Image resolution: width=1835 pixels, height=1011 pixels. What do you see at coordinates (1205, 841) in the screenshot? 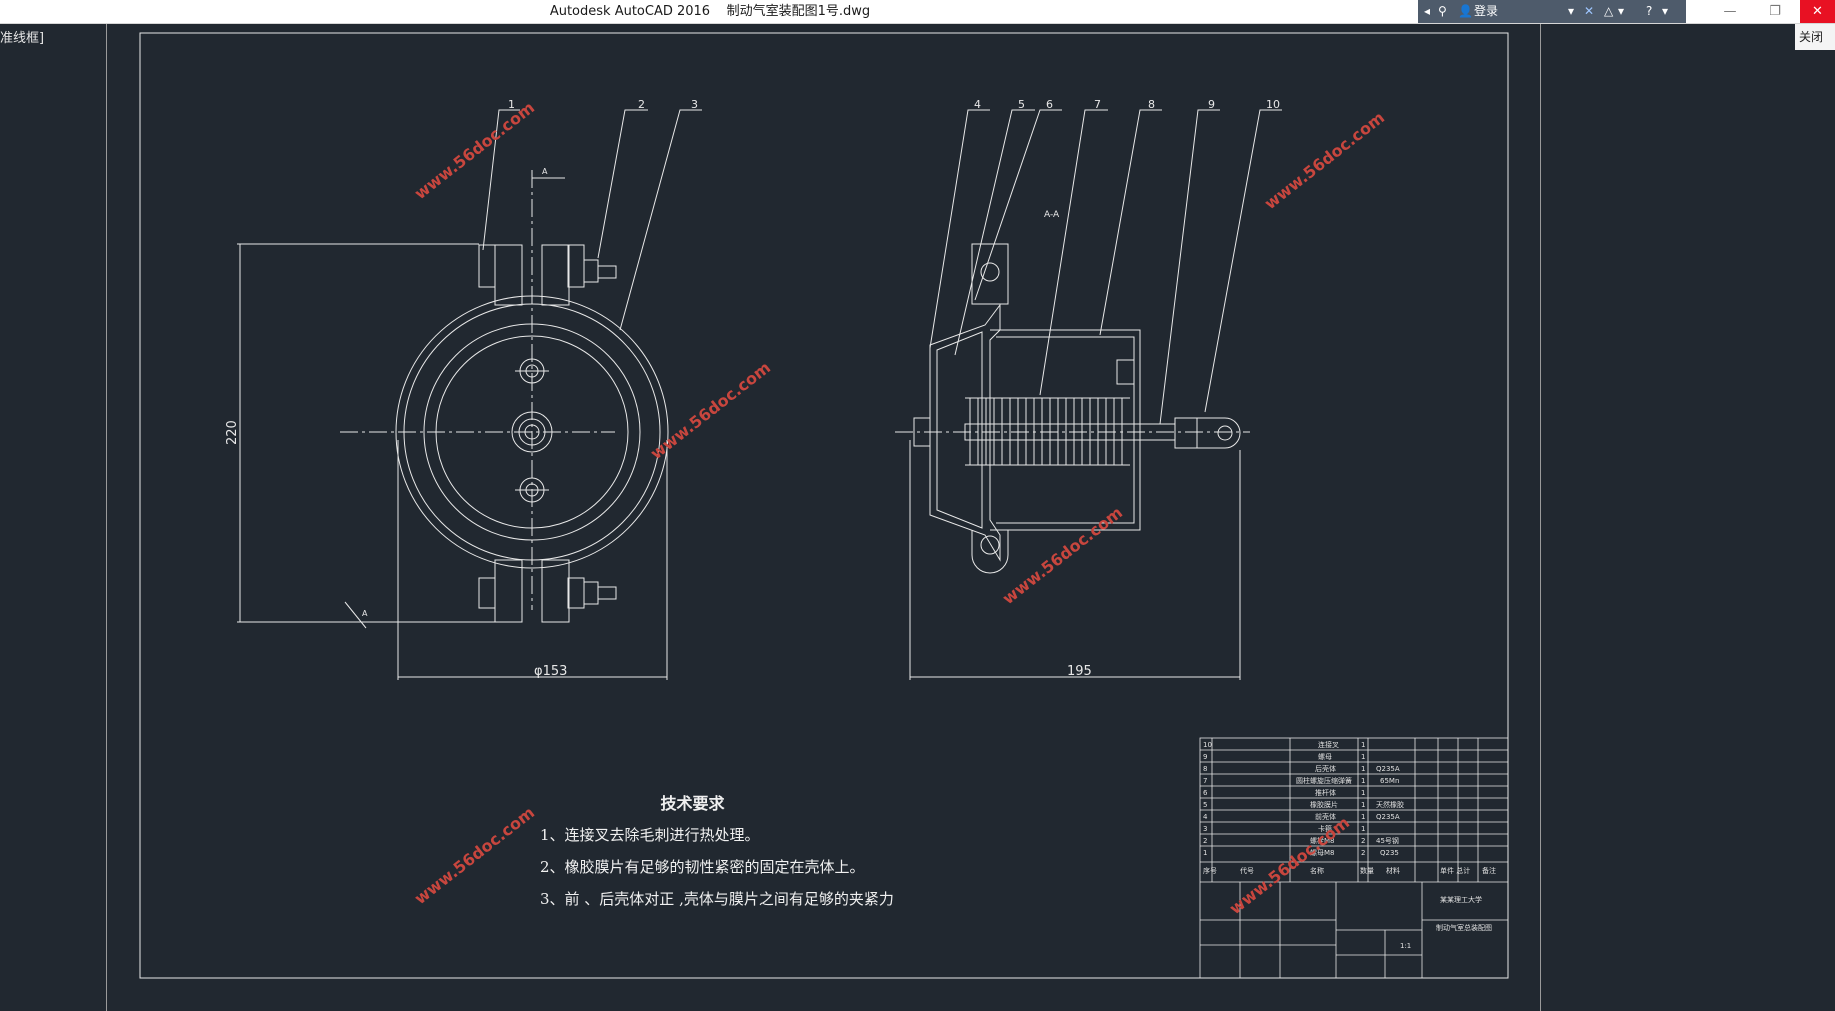
I see `bom-no-2: 2` at bounding box center [1205, 841].